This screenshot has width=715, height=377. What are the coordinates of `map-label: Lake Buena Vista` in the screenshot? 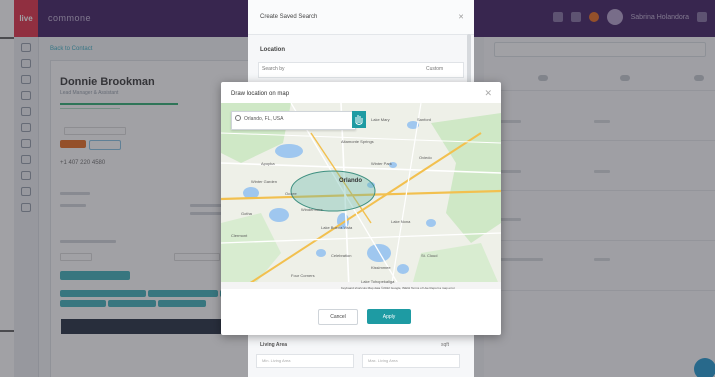 It's located at (337, 227).